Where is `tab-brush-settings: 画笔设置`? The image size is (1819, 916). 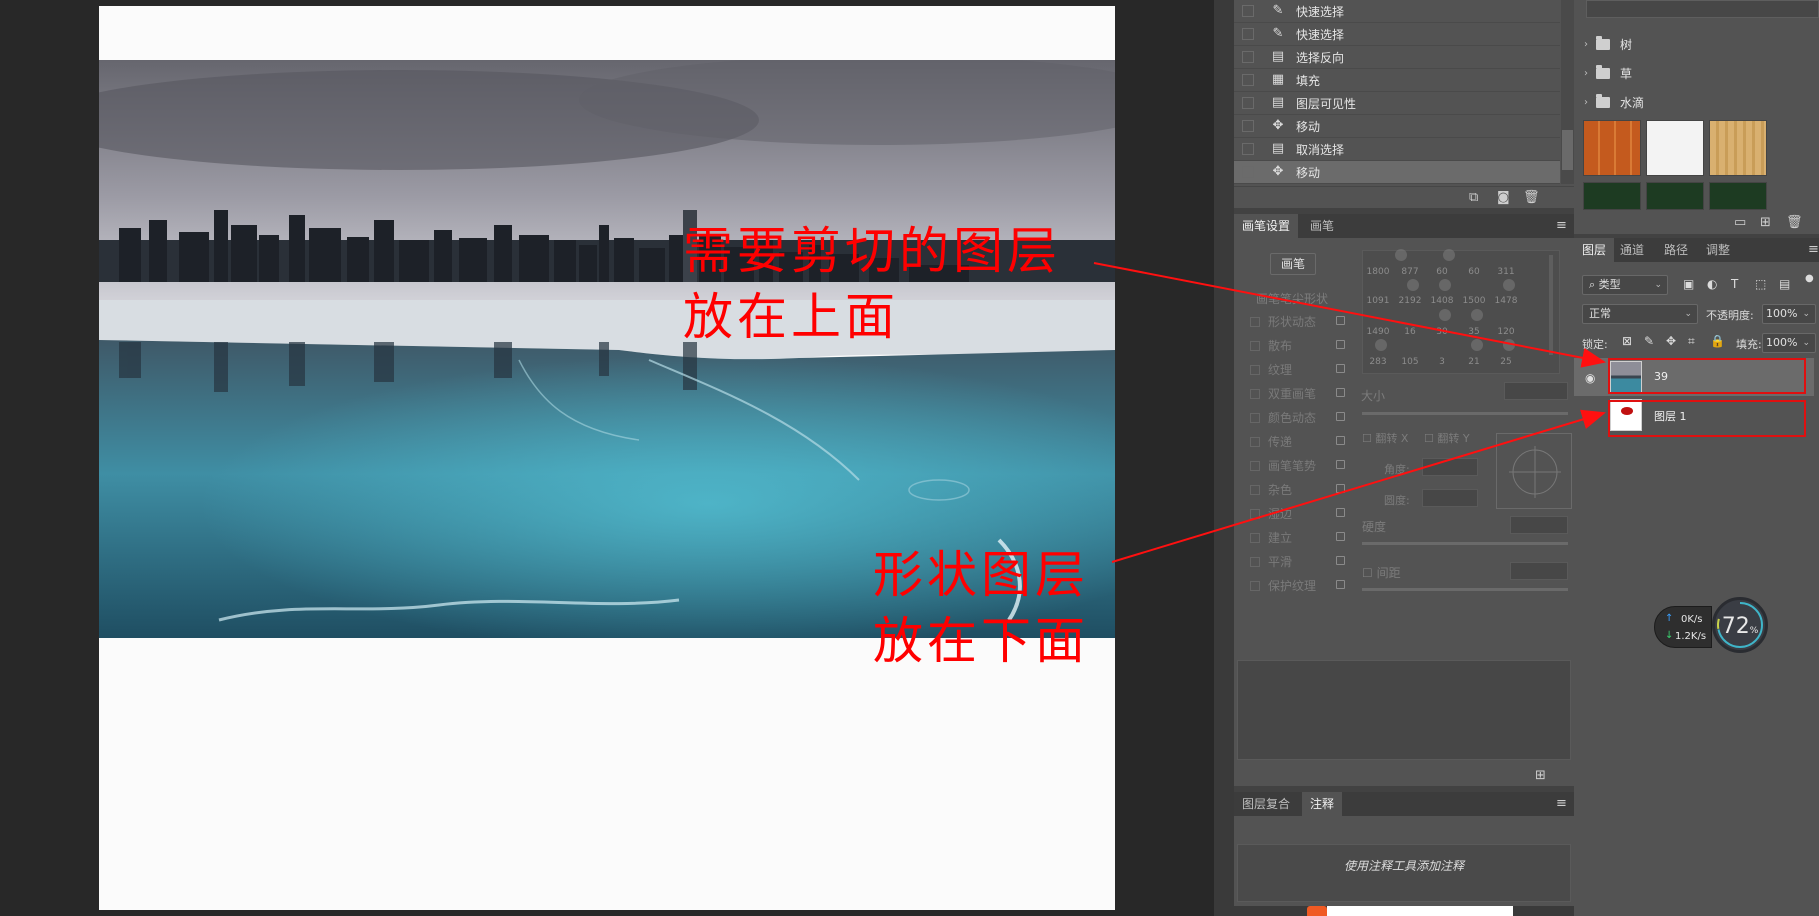 tab-brush-settings: 画笔设置 is located at coordinates (1266, 226).